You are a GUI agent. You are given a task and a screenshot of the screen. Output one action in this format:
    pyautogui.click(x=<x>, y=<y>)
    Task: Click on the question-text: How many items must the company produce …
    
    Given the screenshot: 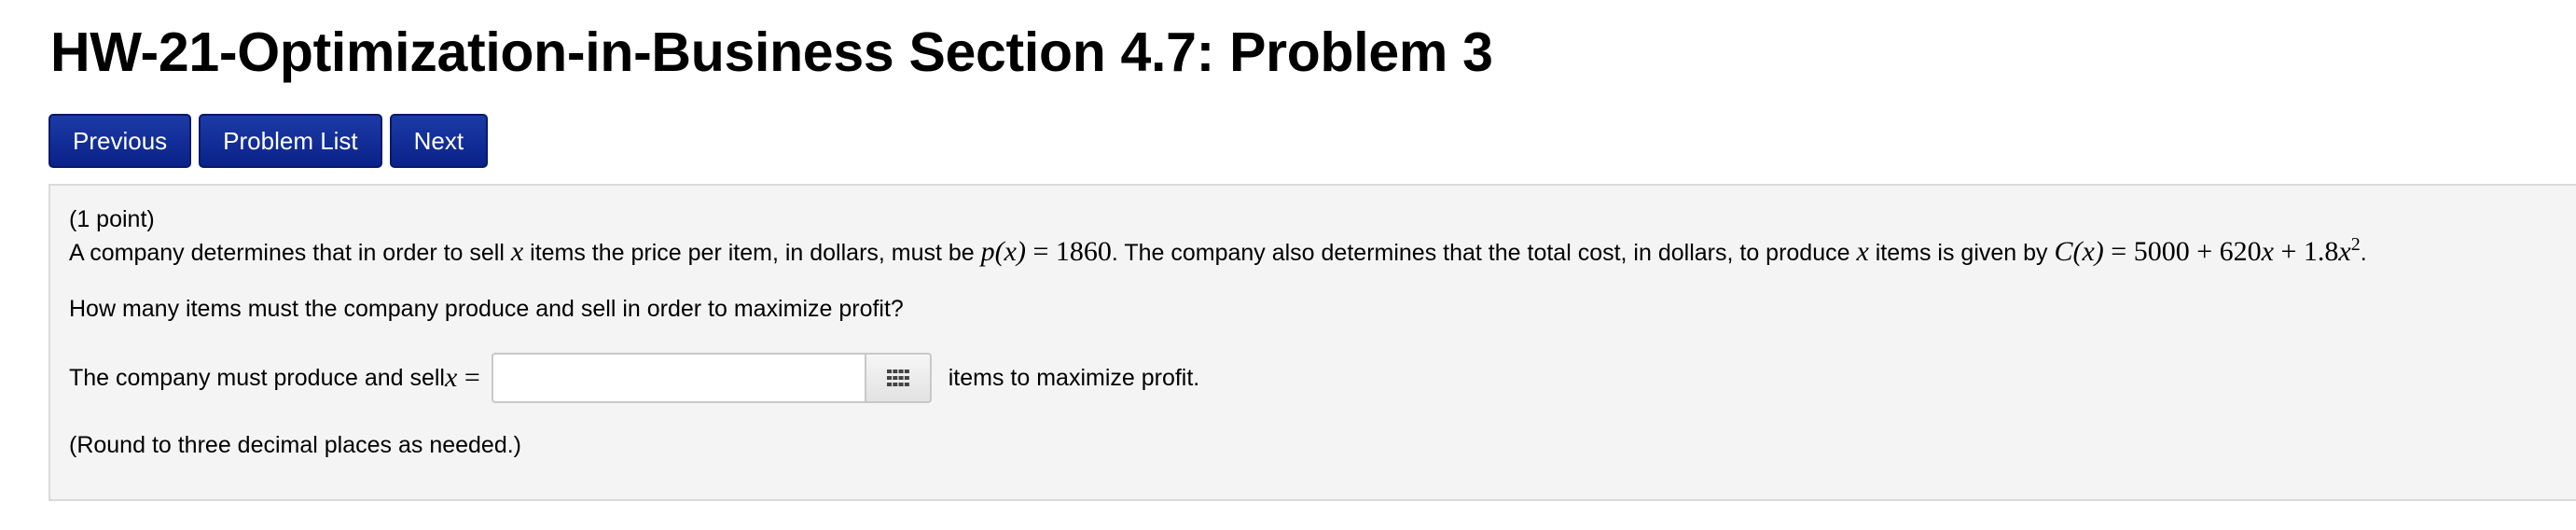 What is the action you would take?
    pyautogui.click(x=487, y=309)
    